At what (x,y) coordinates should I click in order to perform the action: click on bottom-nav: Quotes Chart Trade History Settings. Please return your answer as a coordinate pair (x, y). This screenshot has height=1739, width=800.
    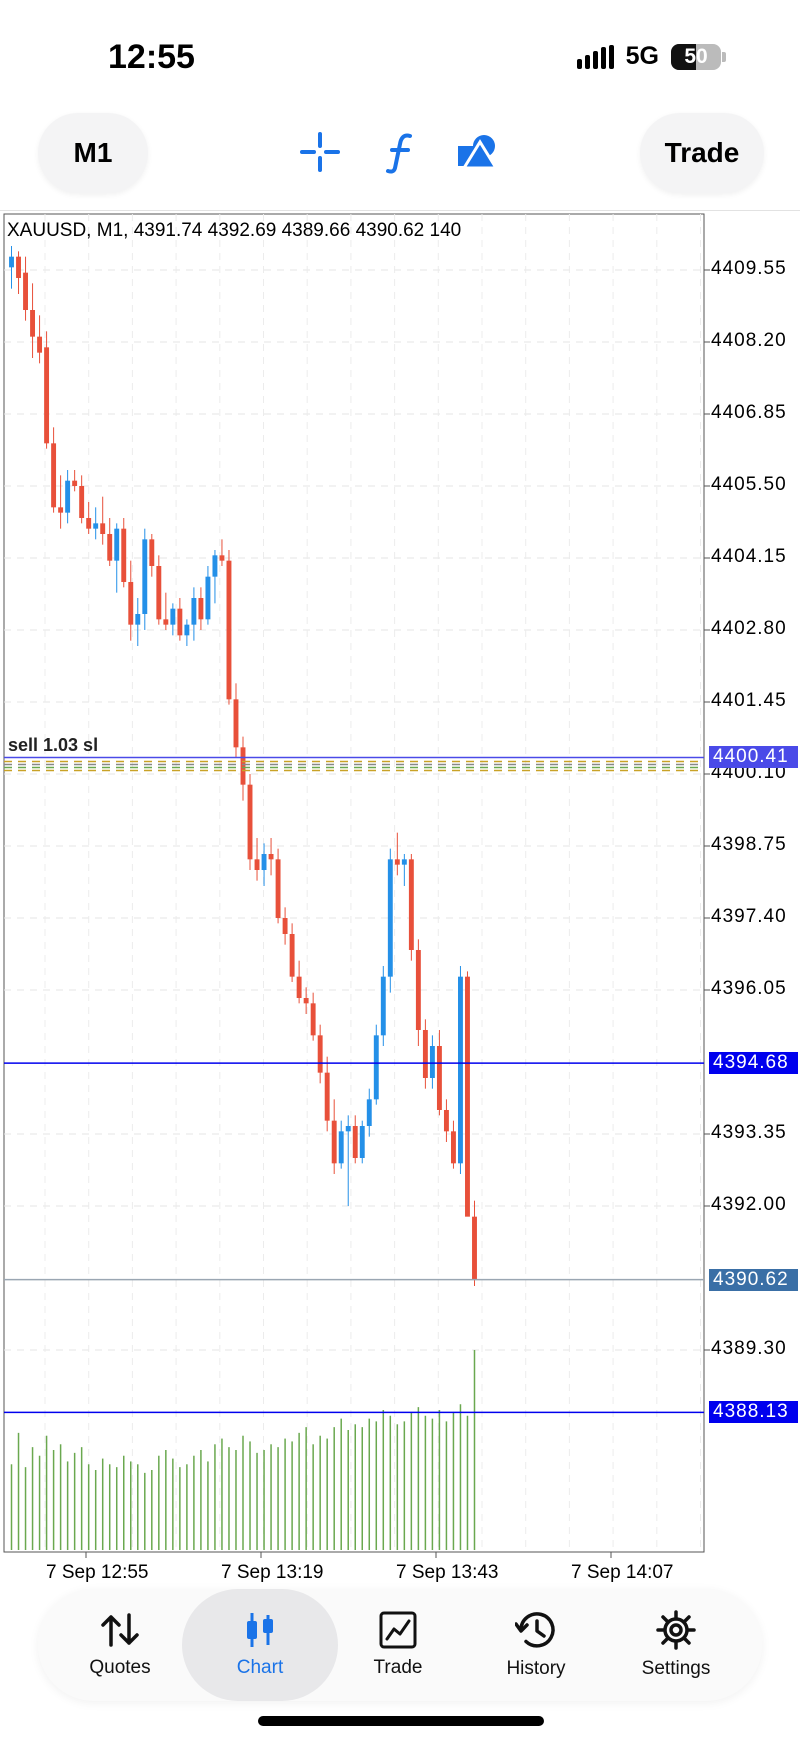
    Looking at the image, I should click on (400, 1645).